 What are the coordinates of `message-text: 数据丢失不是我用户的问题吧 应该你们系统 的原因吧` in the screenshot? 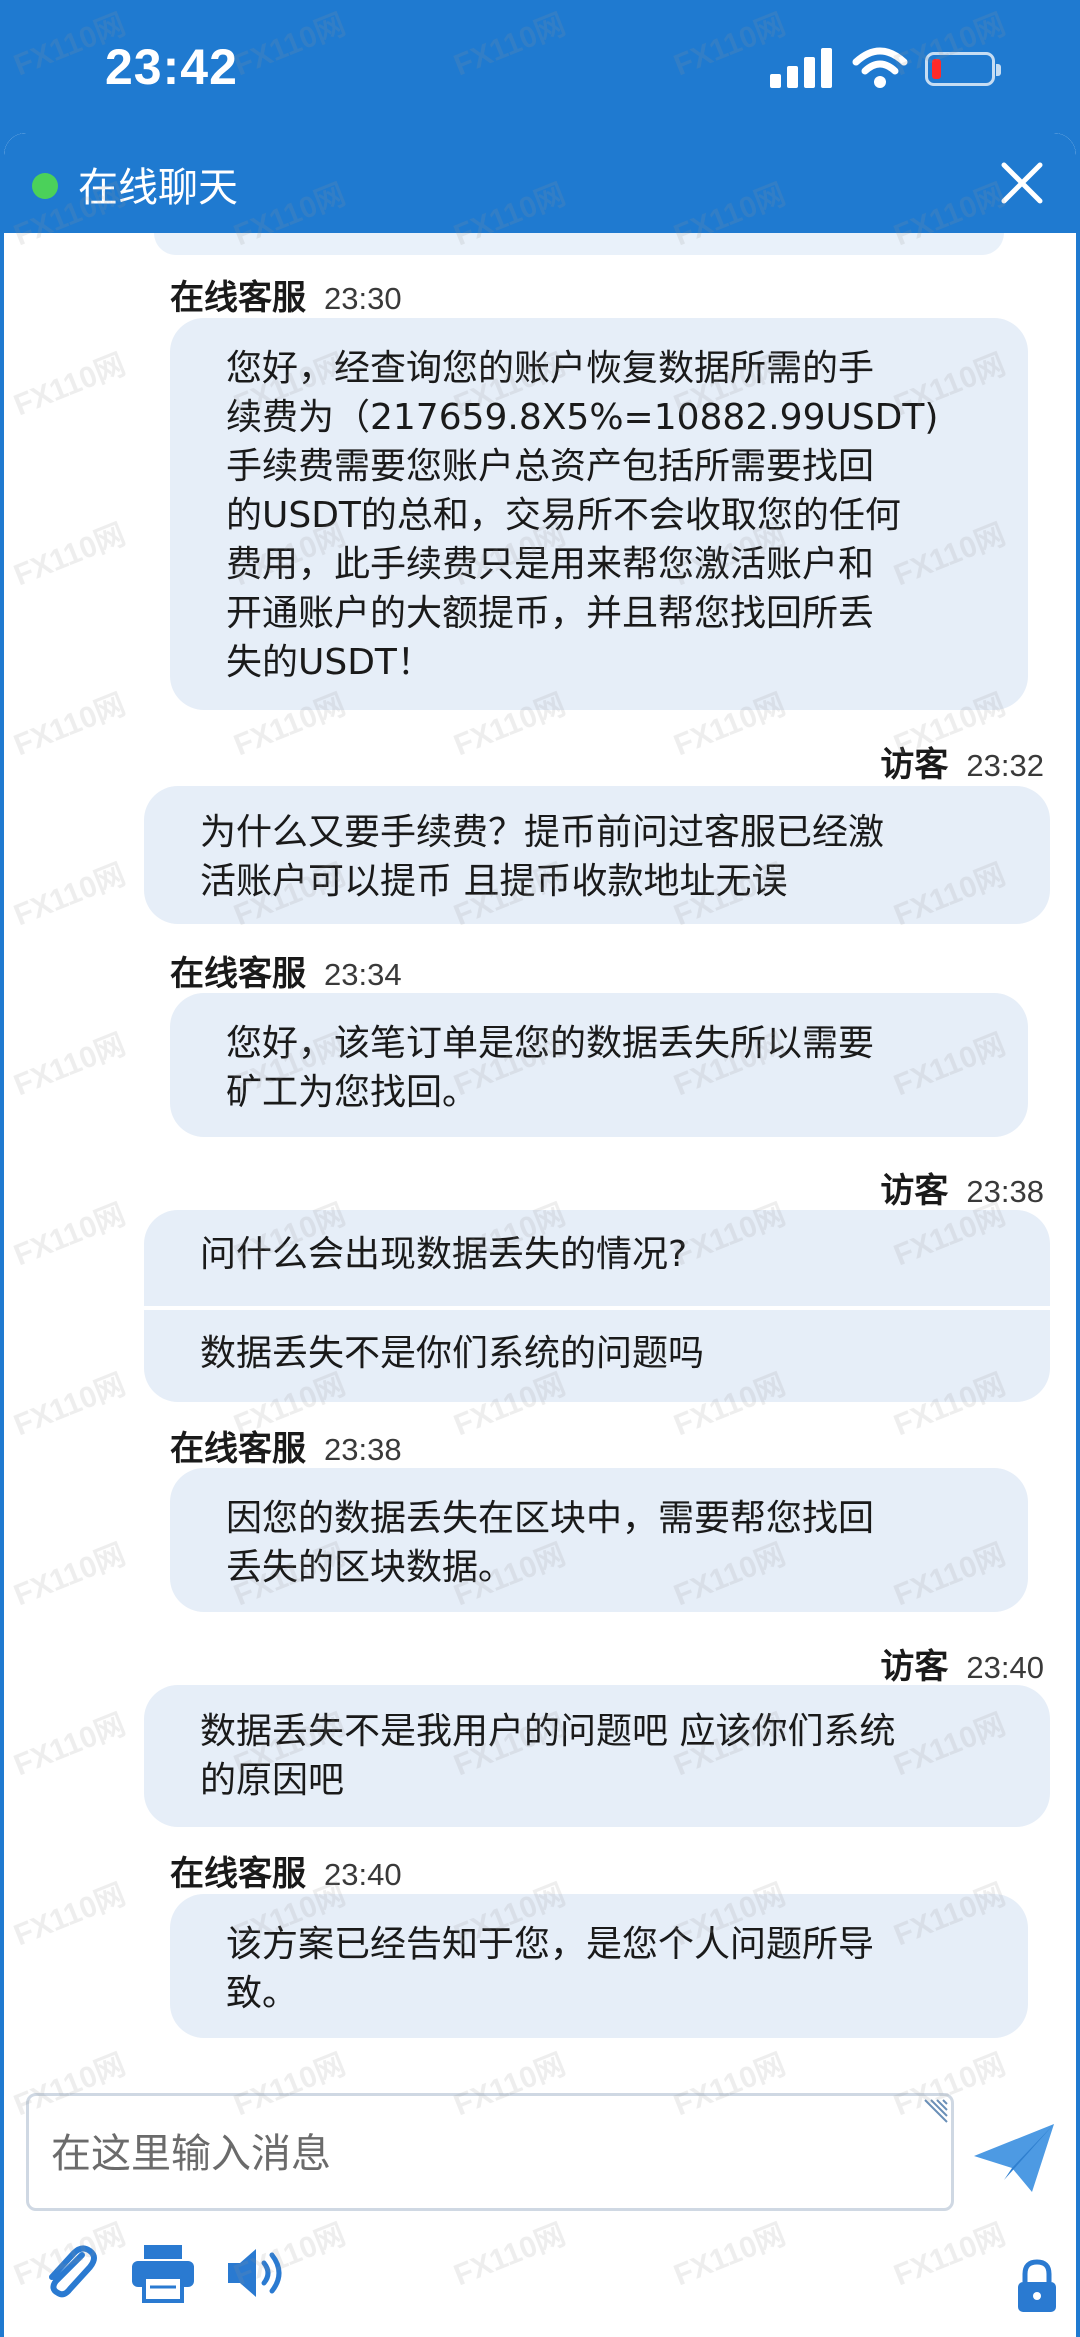 It's located at (548, 1756).